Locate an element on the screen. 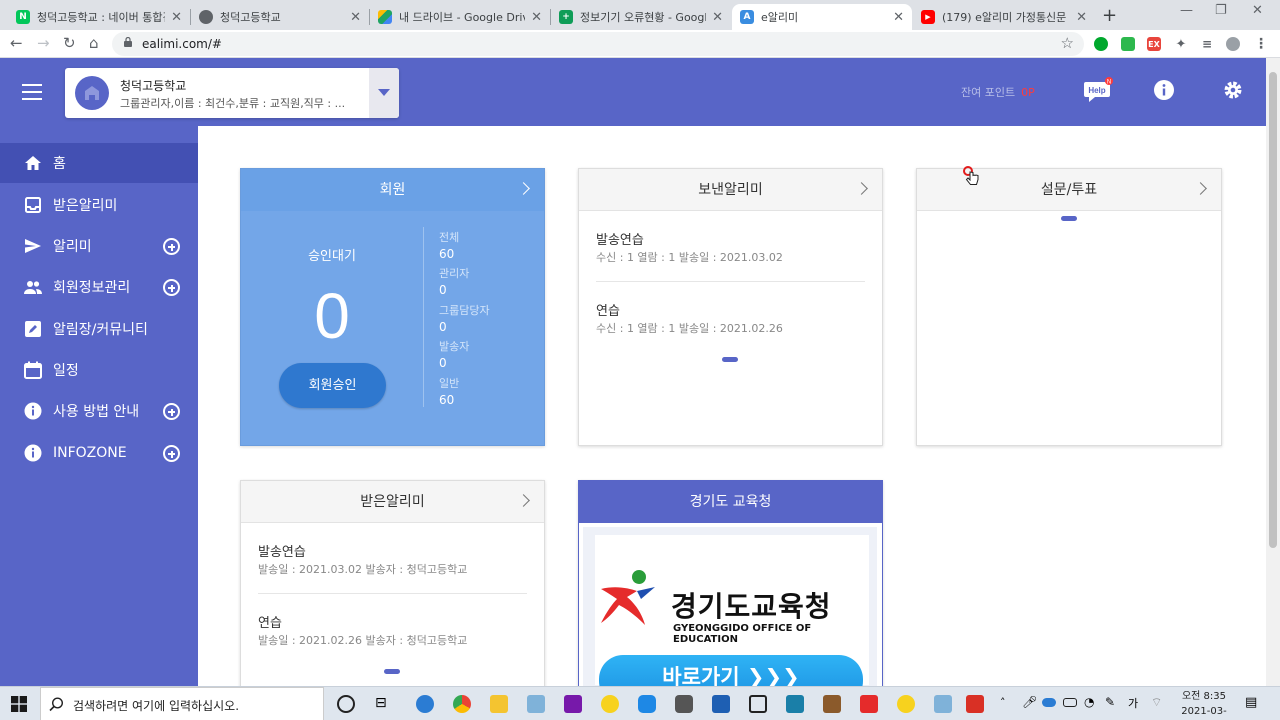 The image size is (1280, 720). battery-icon is located at coordinates (1070, 702).